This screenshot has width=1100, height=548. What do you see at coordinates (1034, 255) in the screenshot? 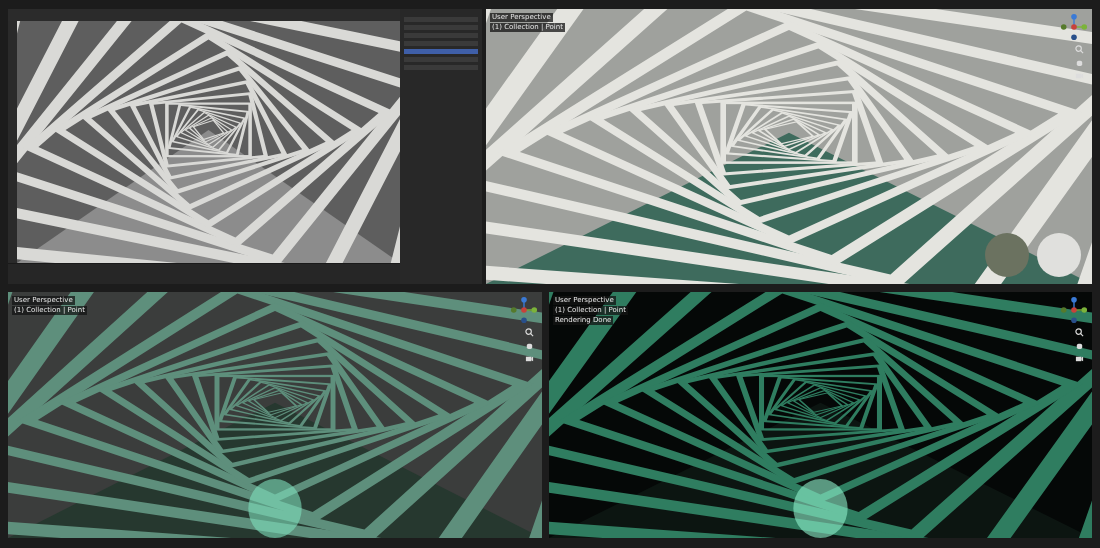
I see `preview-spheres-icon` at bounding box center [1034, 255].